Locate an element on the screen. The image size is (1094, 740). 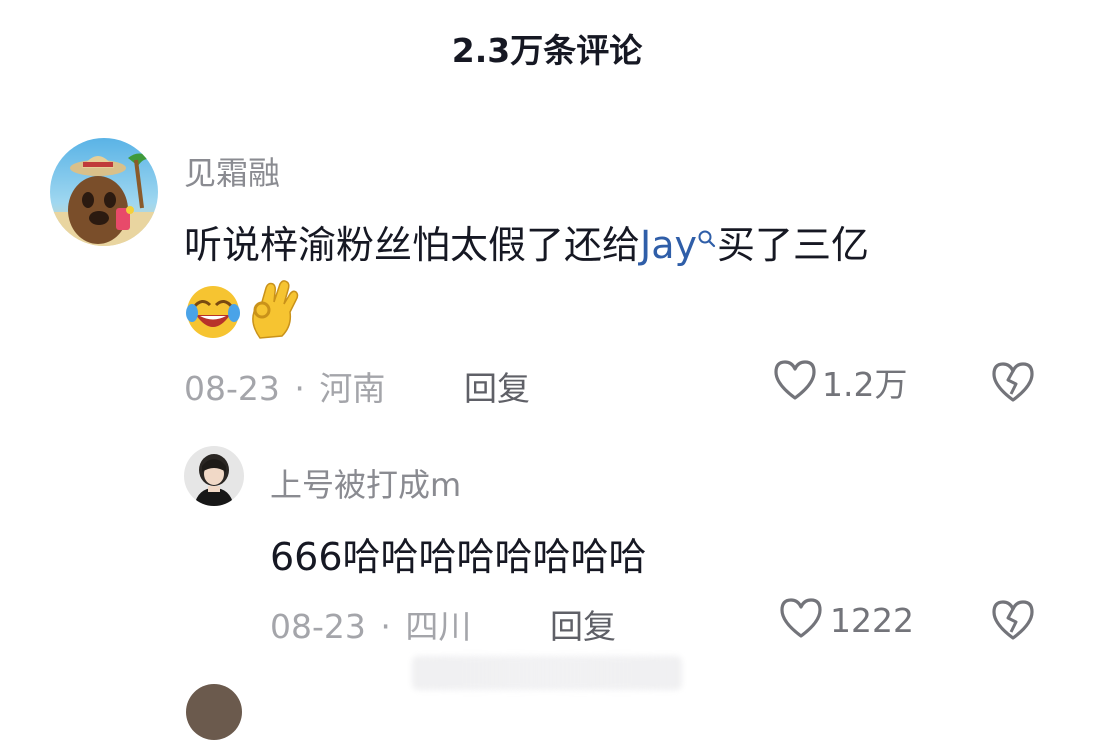
reply-username: 上号被打成m is located at coordinates (365, 483).